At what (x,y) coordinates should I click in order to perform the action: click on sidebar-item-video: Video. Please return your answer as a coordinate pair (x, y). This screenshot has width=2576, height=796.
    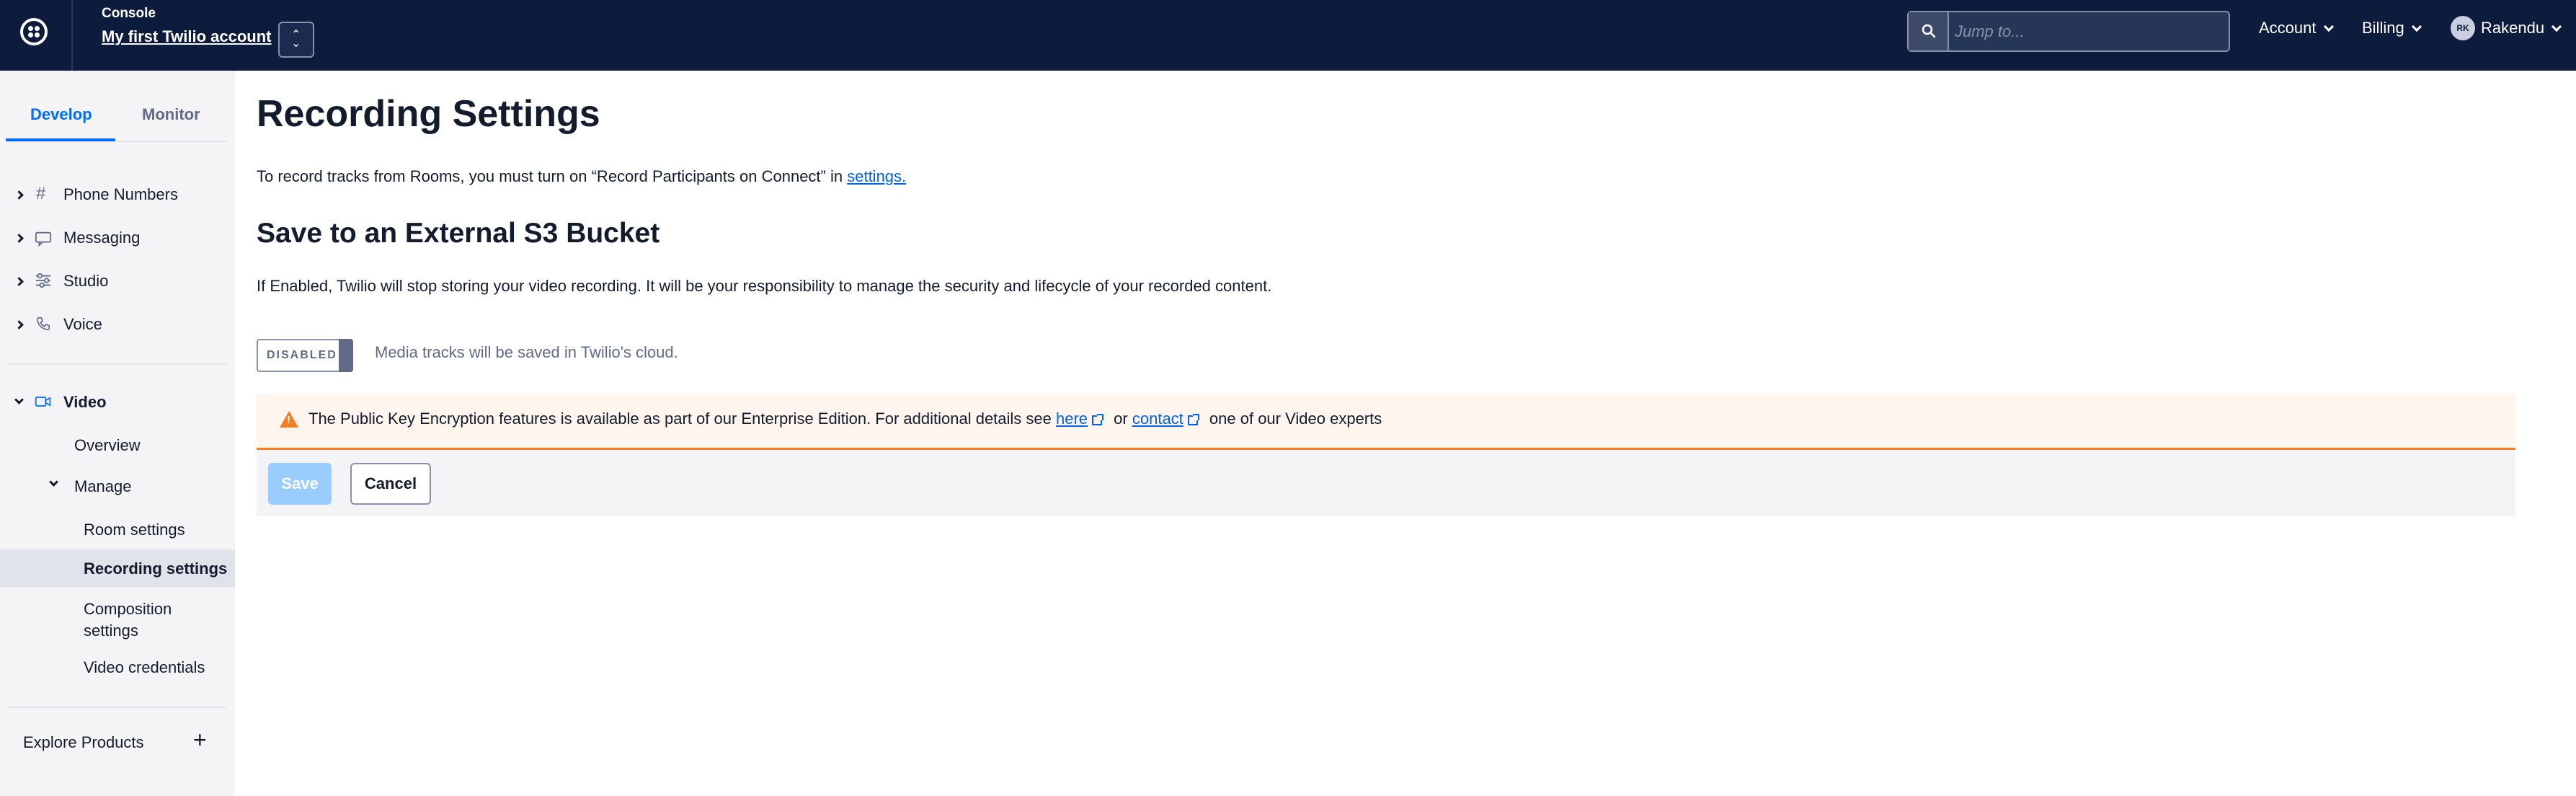
    Looking at the image, I should click on (85, 402).